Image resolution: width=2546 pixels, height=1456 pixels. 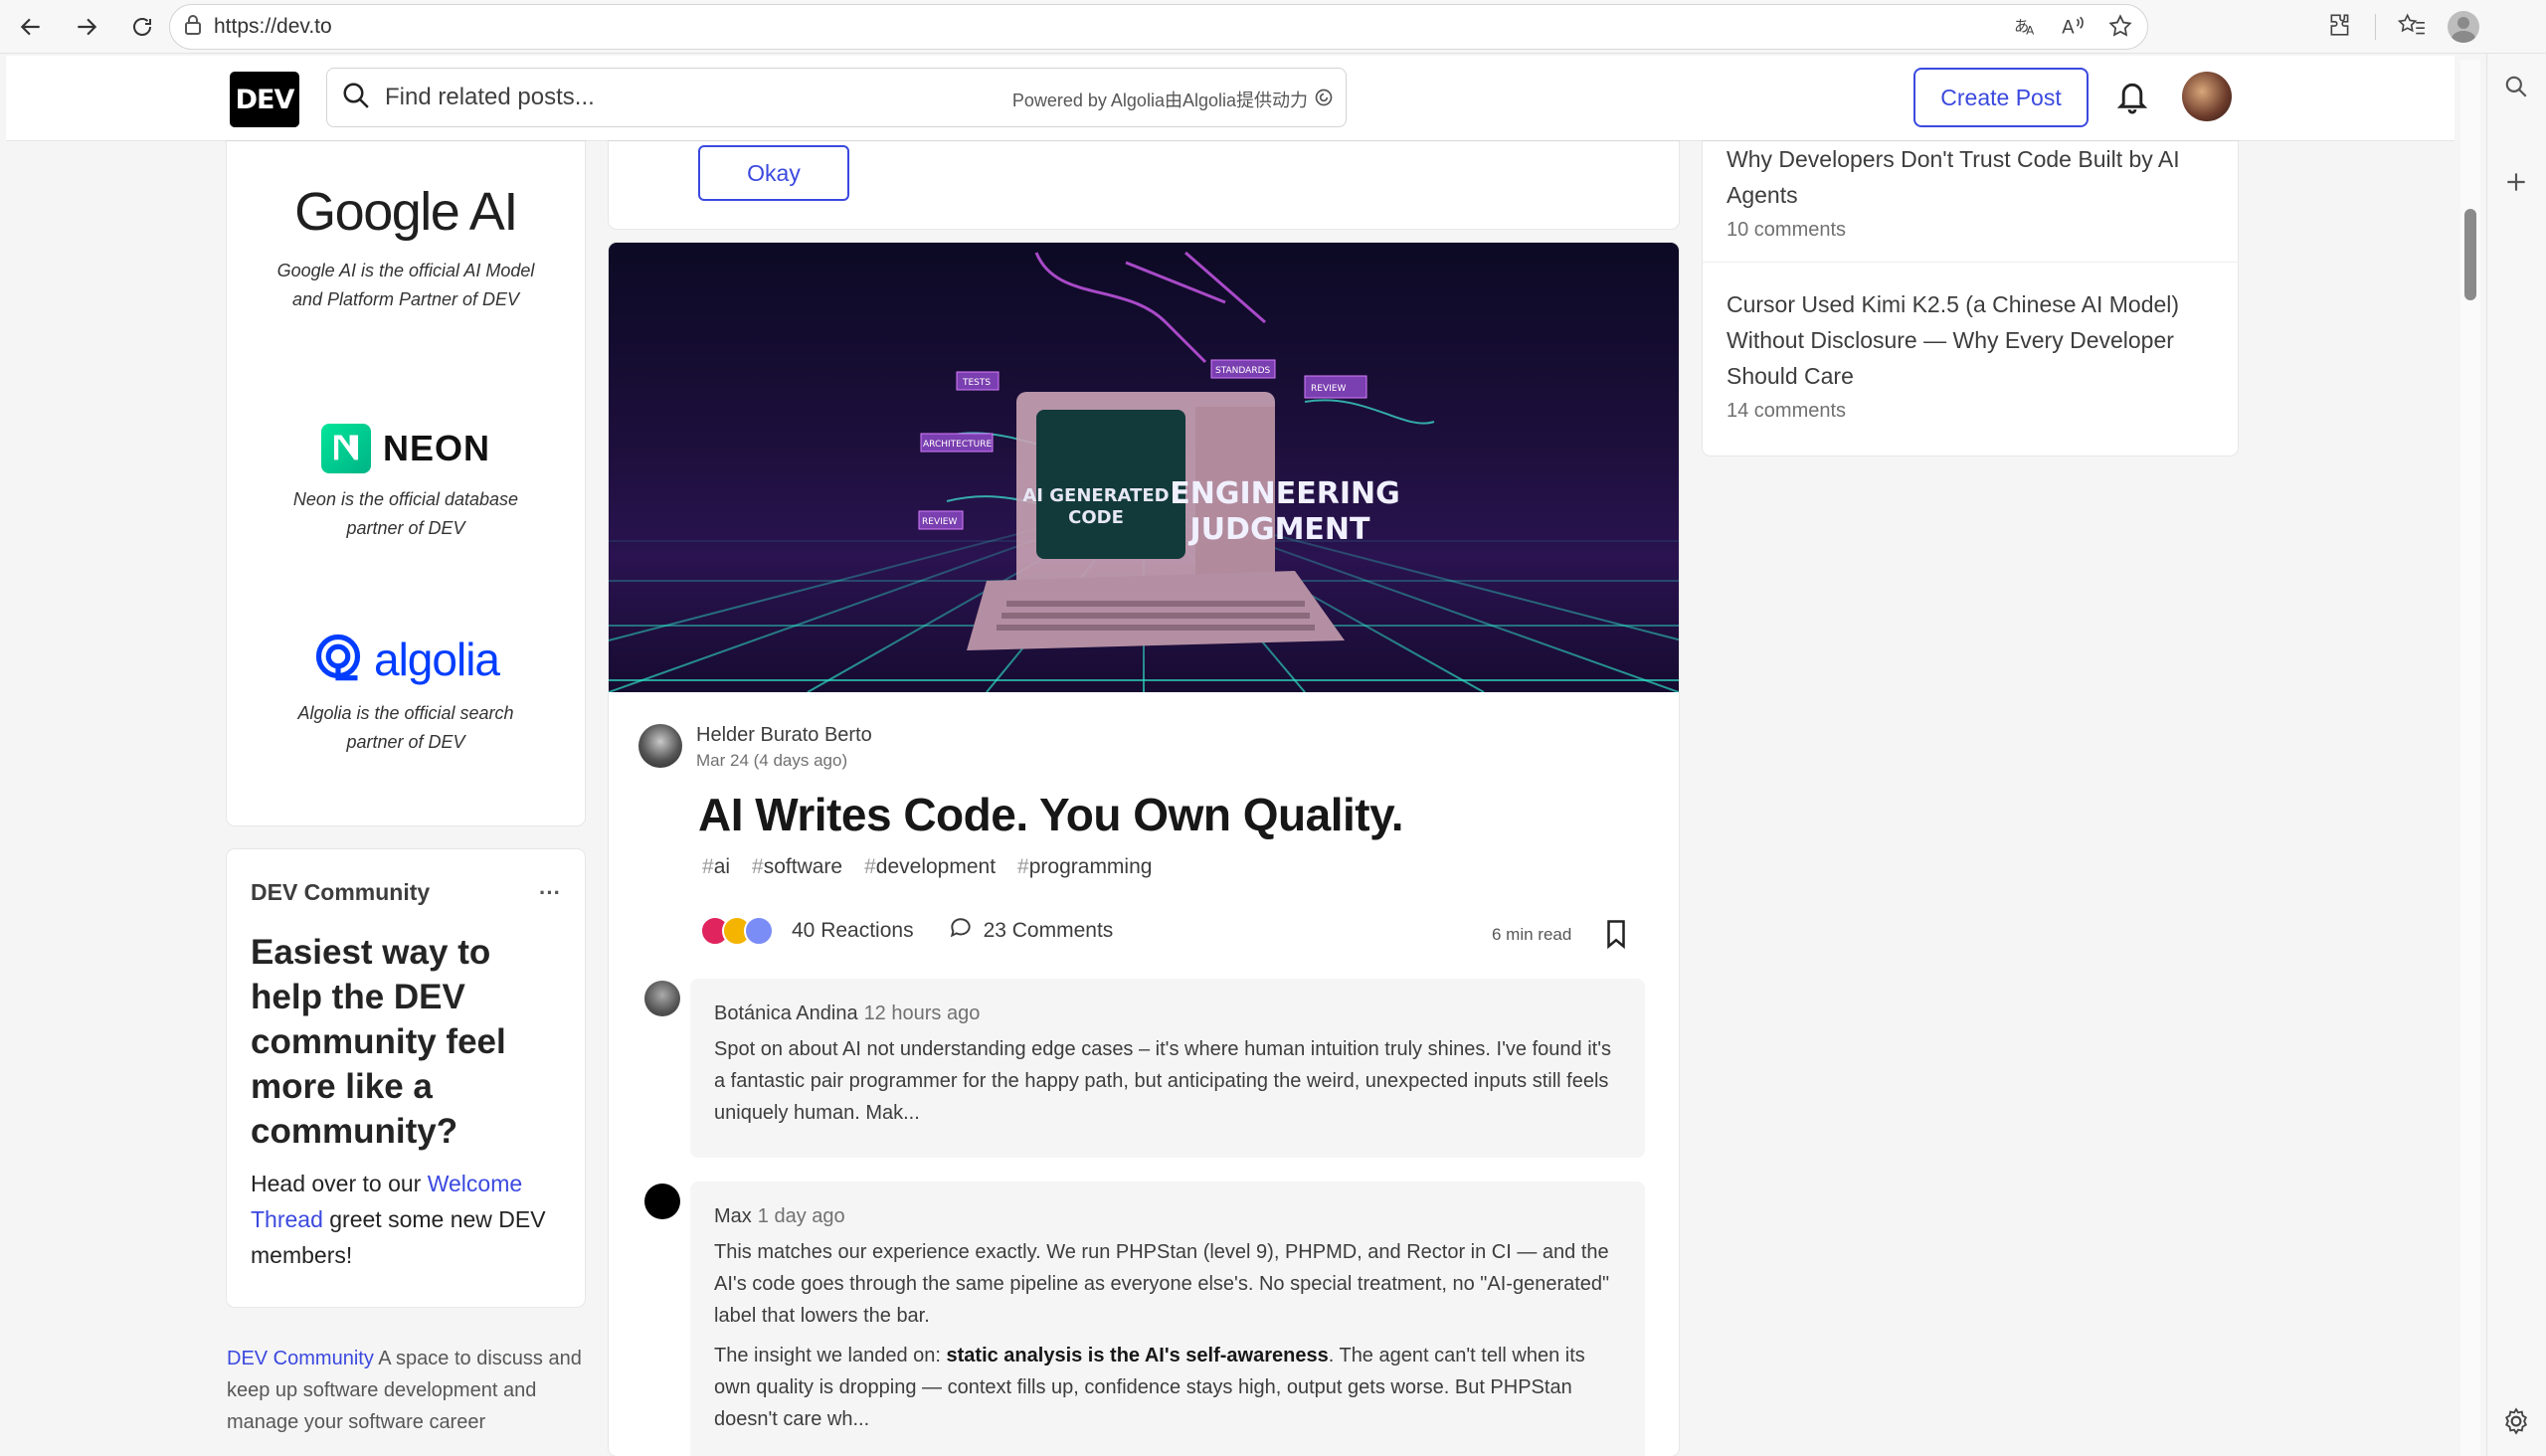 What do you see at coordinates (737, 931) in the screenshot?
I see `reactions-button` at bounding box center [737, 931].